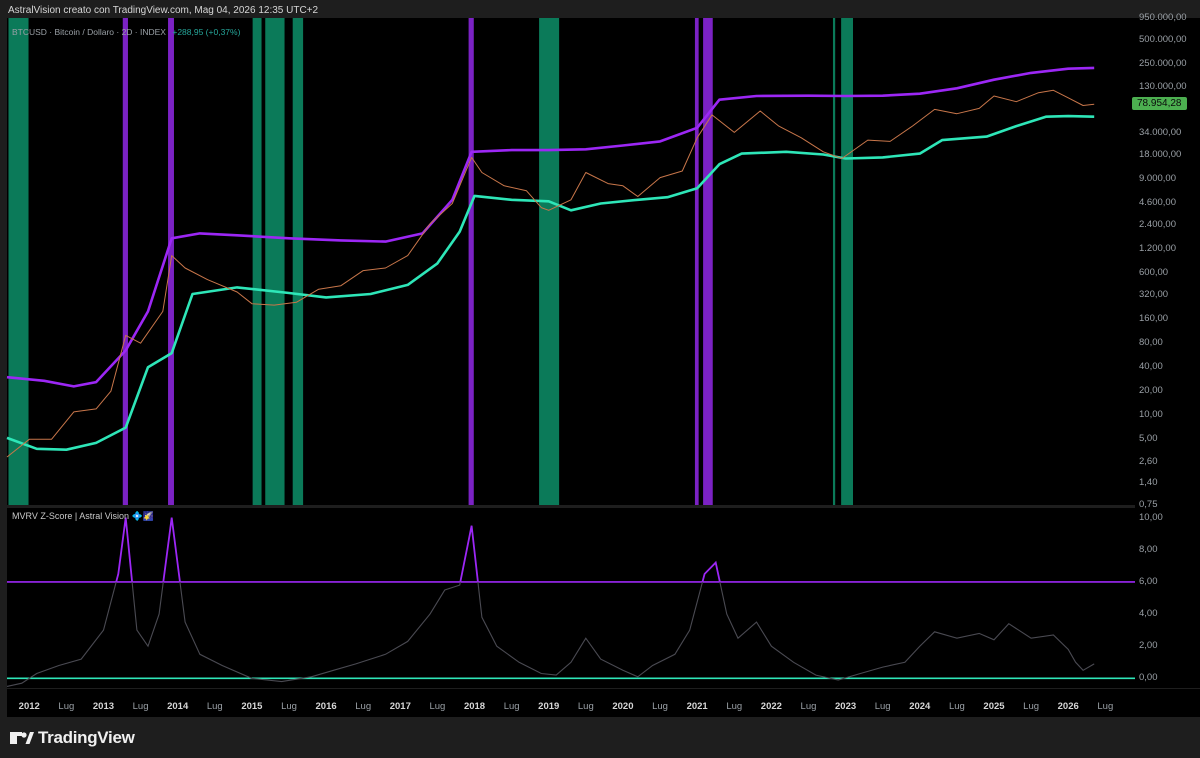 The height and width of the screenshot is (758, 1200). What do you see at coordinates (623, 706) in the screenshot?
I see `time-axis-year-label: 2020` at bounding box center [623, 706].